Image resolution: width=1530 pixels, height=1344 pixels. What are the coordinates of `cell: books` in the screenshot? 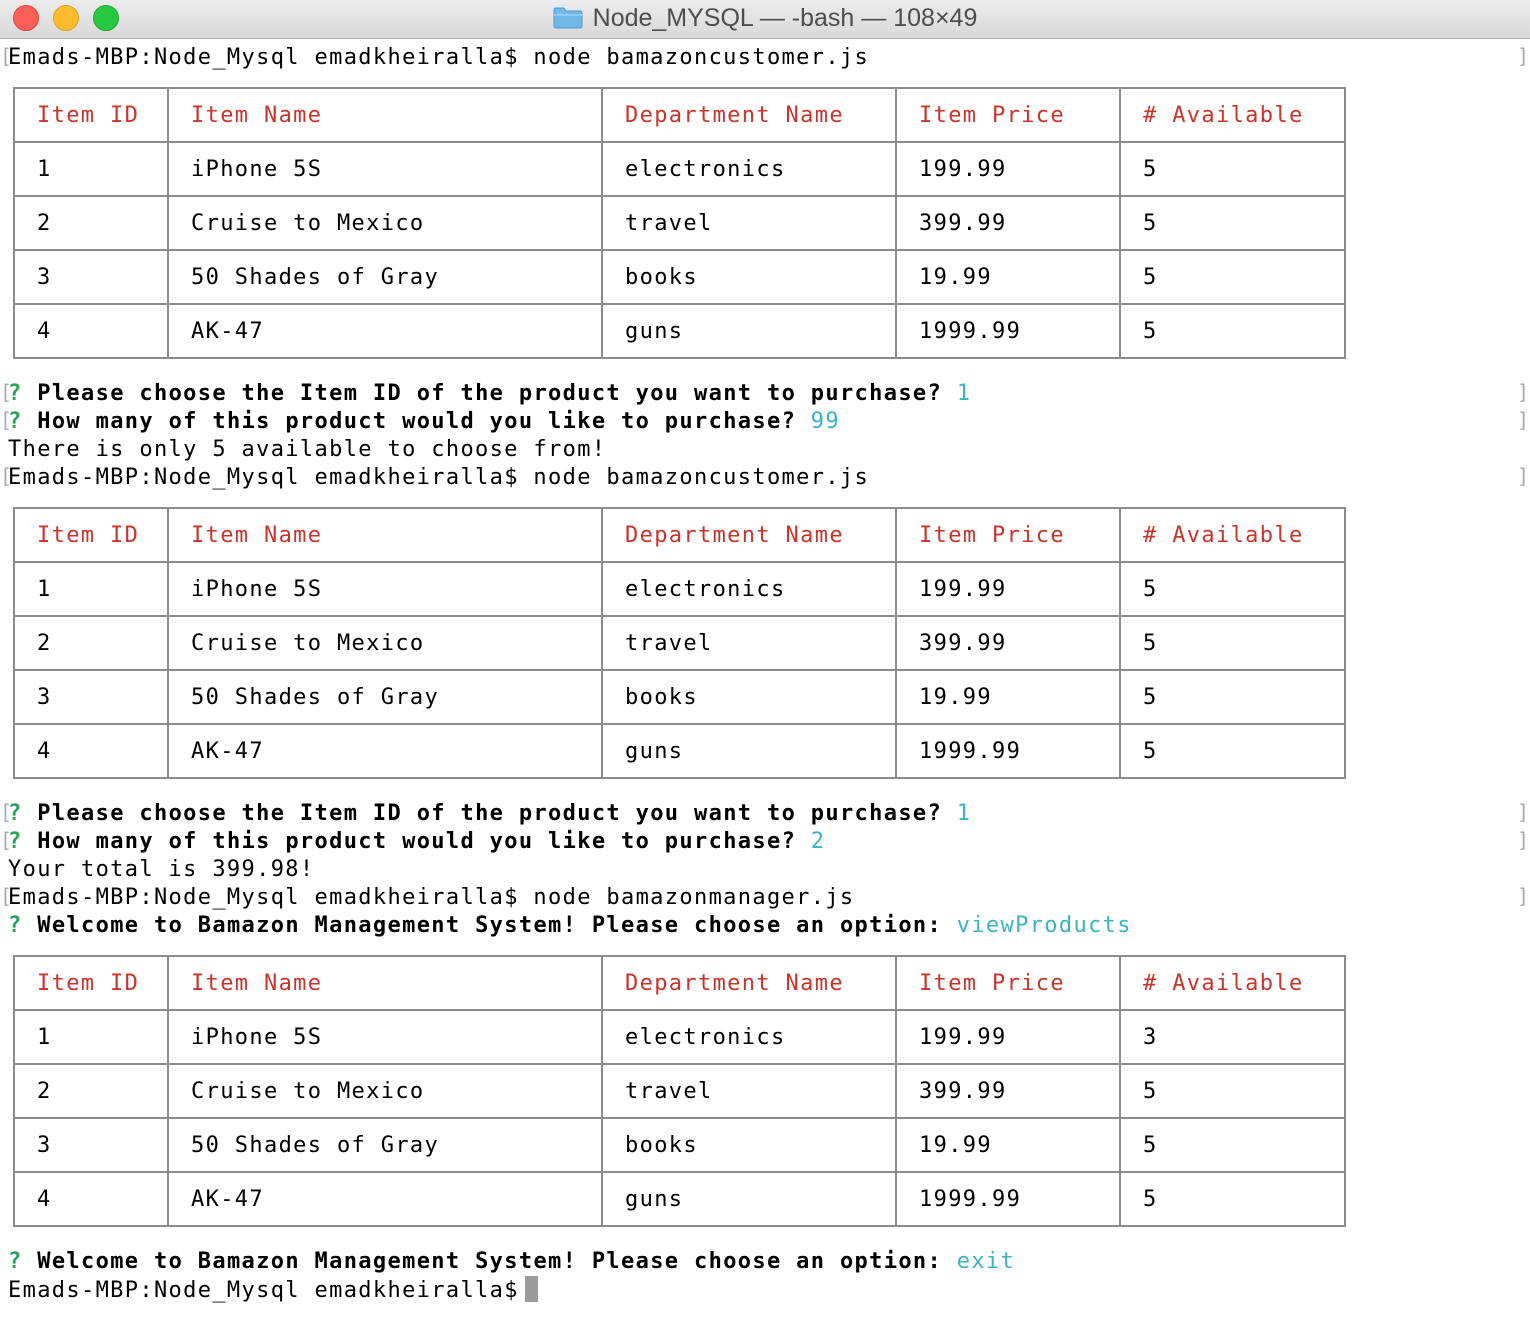 It's located at (749, 697).